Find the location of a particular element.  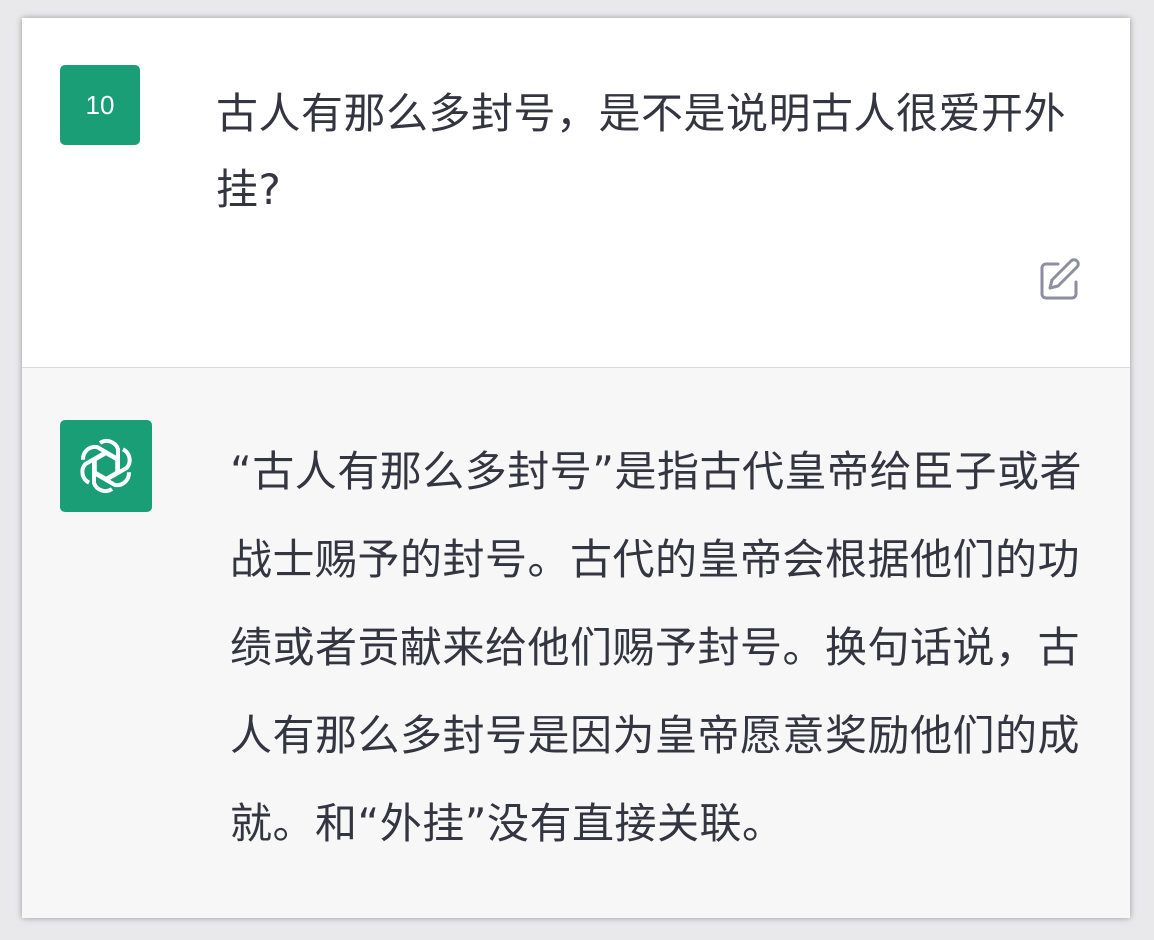

user-avatar-label: 10 is located at coordinates (100, 104).